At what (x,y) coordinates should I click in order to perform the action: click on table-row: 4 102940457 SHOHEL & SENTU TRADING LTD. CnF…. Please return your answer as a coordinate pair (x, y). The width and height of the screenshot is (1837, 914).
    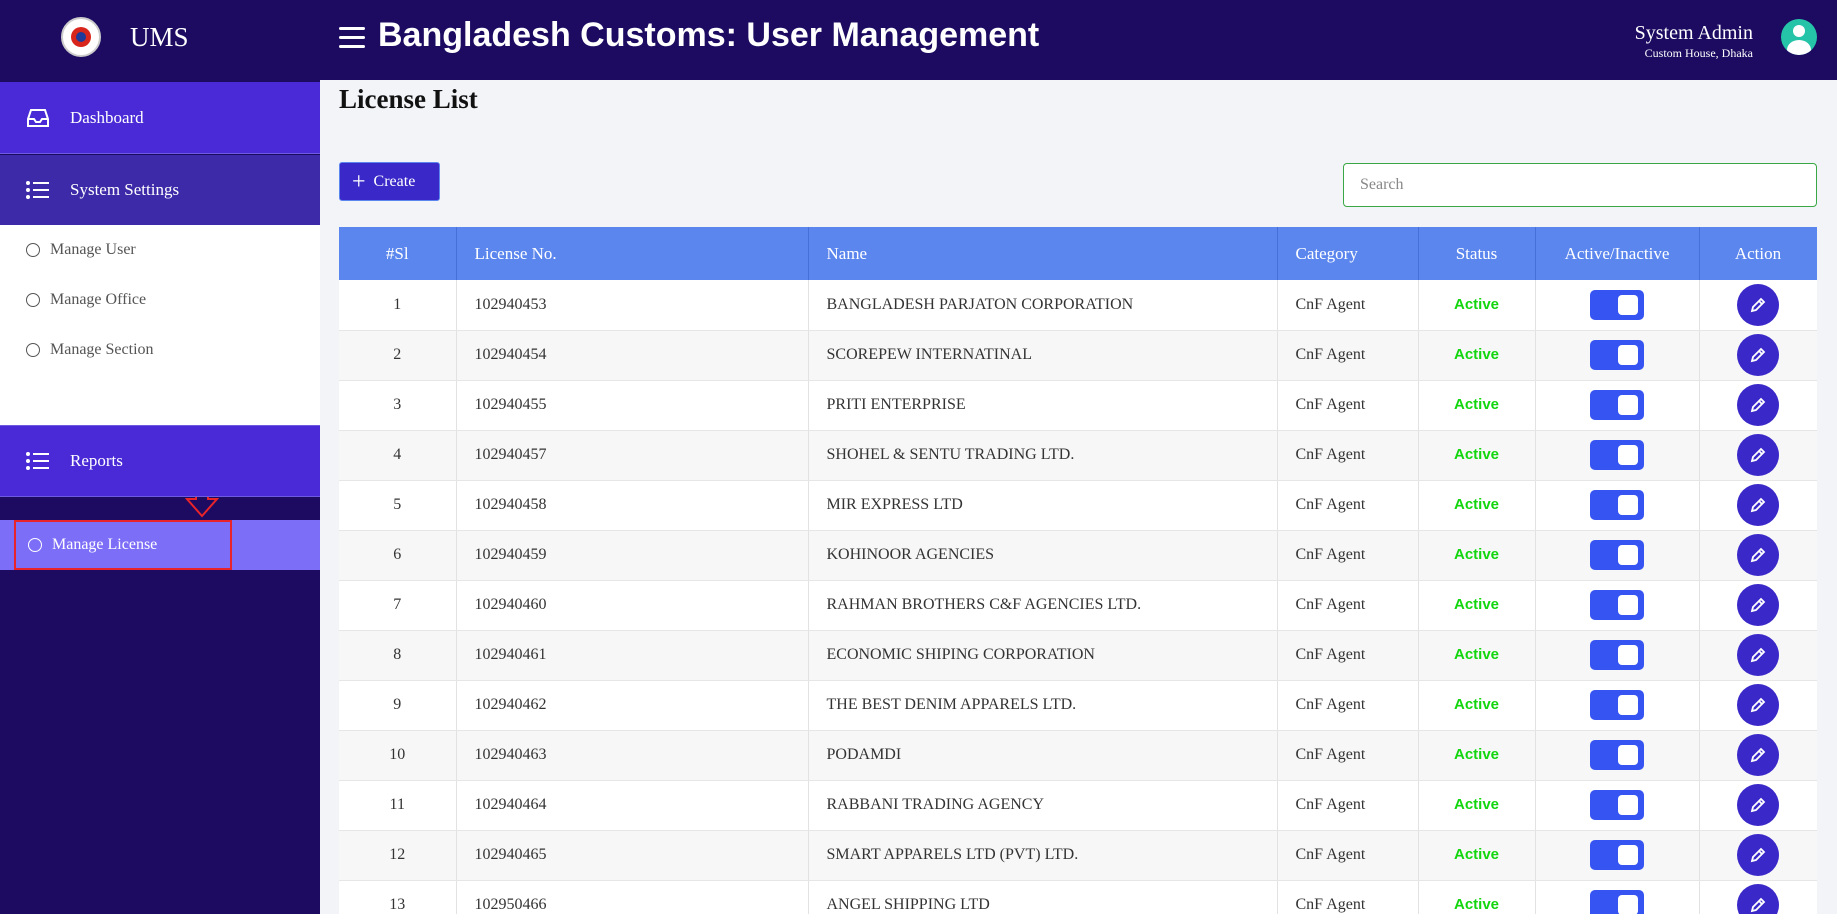
    Looking at the image, I should click on (1078, 455).